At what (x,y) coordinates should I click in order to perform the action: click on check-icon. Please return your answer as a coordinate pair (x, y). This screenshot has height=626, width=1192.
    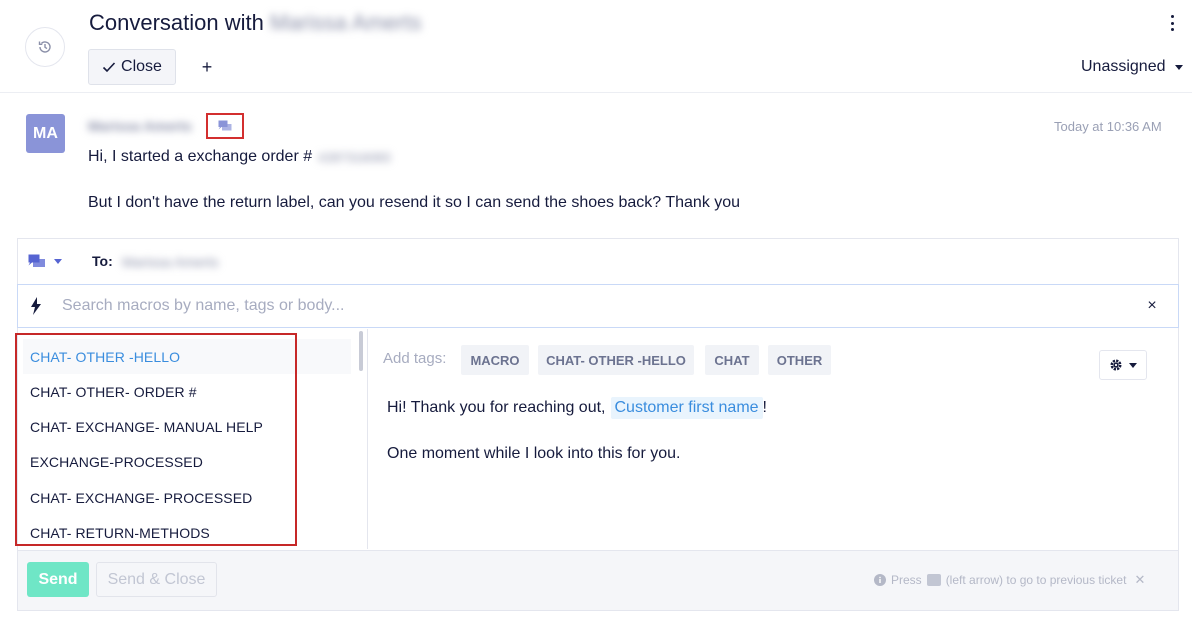
    Looking at the image, I should click on (109, 67).